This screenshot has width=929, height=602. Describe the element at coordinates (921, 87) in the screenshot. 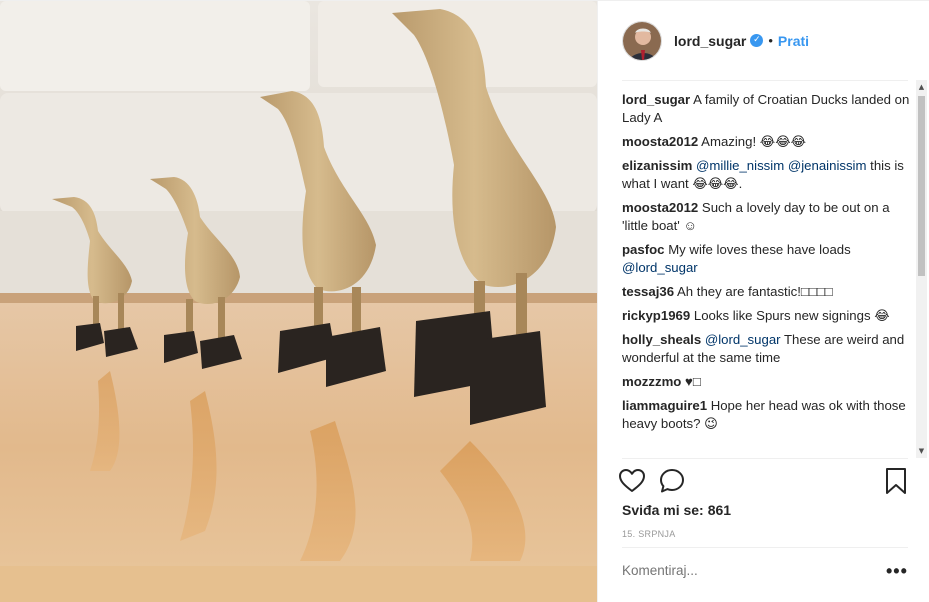

I see `scroll-up-arrow-icon: ▲` at that location.